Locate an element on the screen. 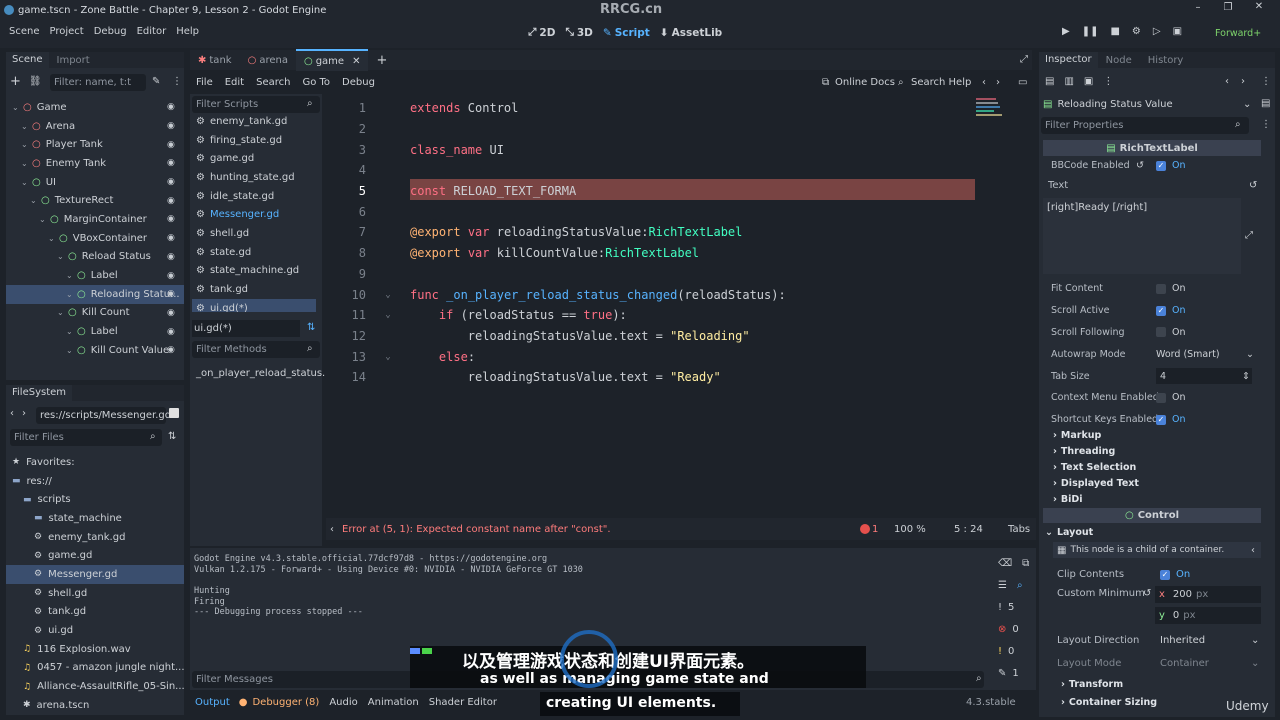 The image size is (1280, 720). tab-inspector: Inspector is located at coordinates (1068, 60).